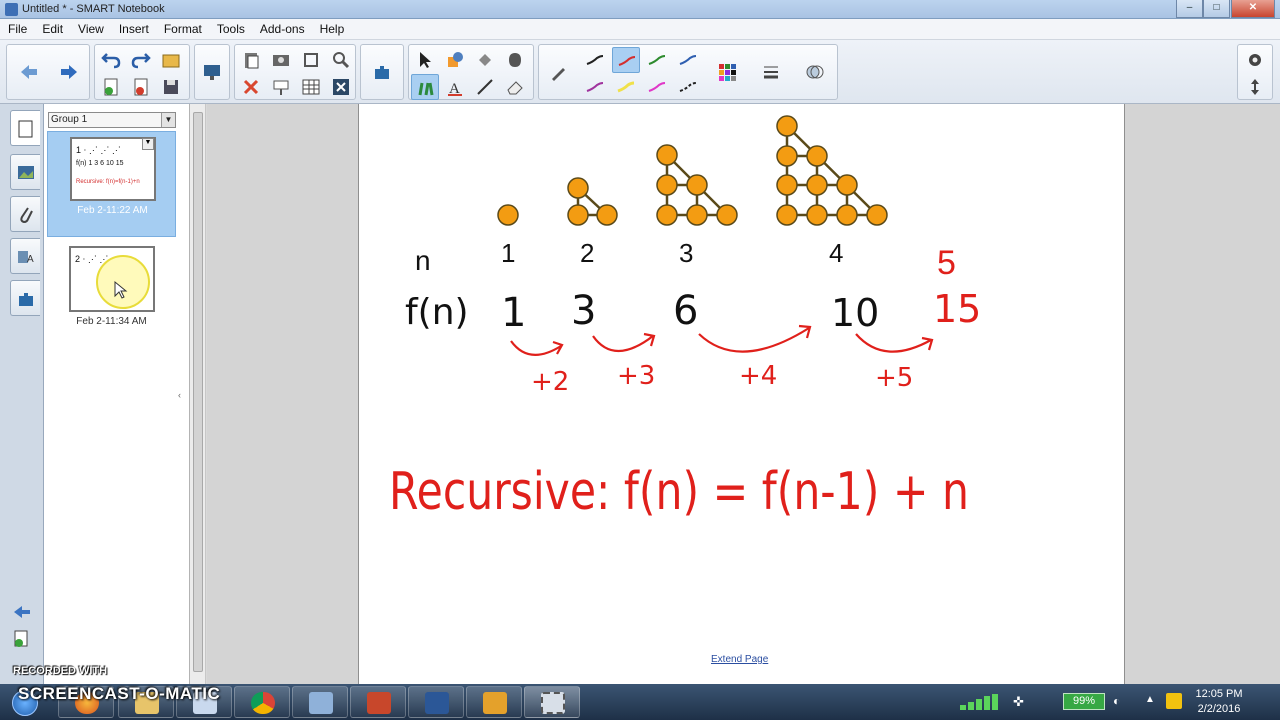 The height and width of the screenshot is (720, 1280). Describe the element at coordinates (311, 87) in the screenshot. I see `table-icon` at that location.